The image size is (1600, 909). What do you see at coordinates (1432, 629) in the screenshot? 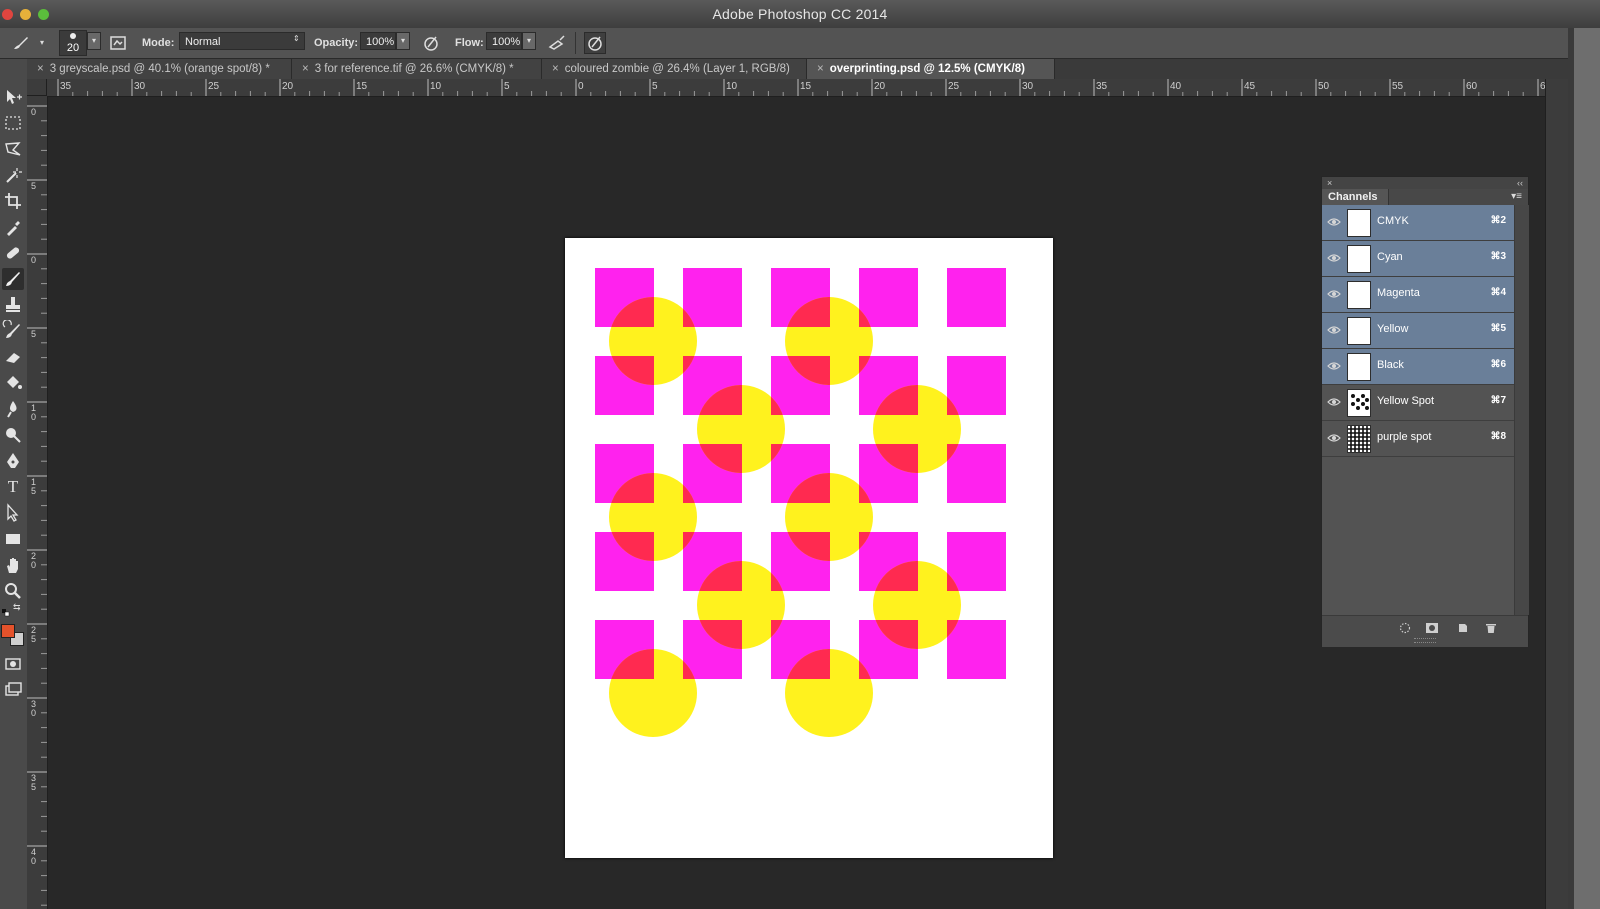
I see `save-selection-icon` at bounding box center [1432, 629].